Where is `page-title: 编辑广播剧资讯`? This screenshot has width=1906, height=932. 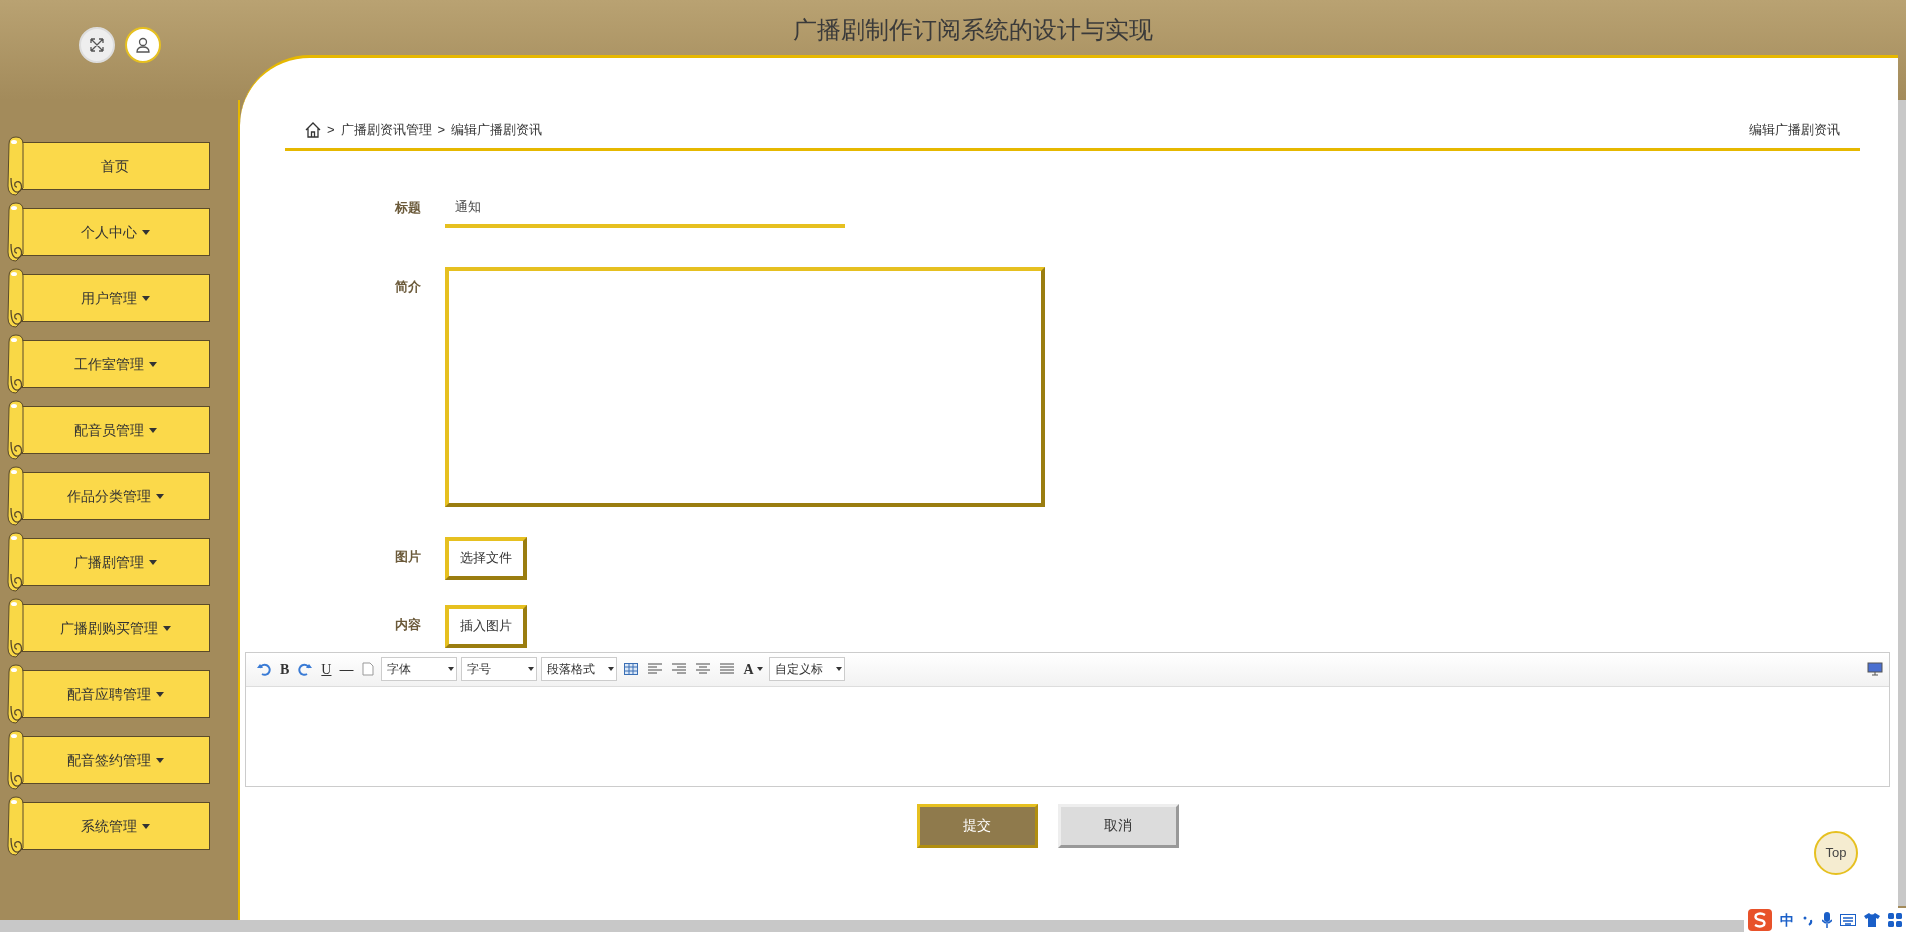 page-title: 编辑广播剧资讯 is located at coordinates (1794, 130).